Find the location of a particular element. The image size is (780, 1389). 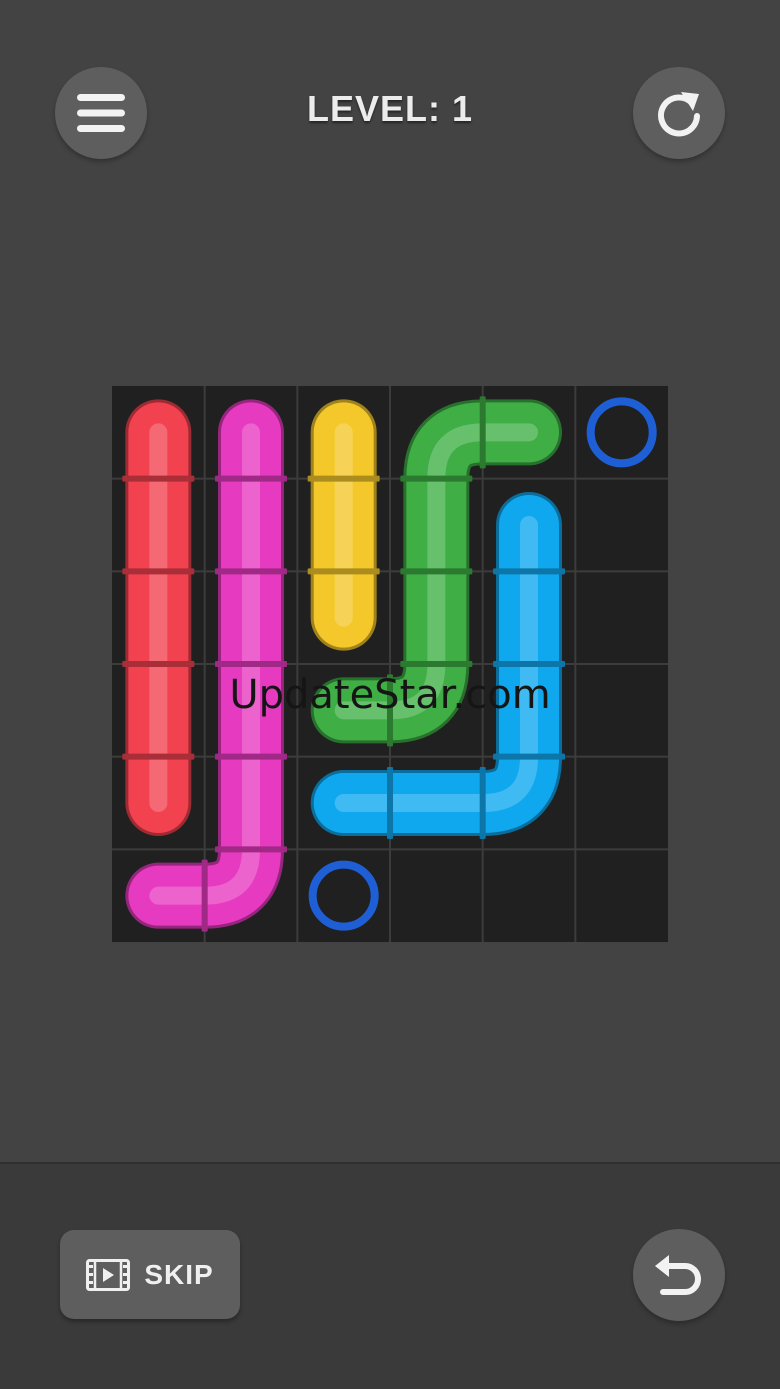

pipe-red is located at coordinates (158, 618).